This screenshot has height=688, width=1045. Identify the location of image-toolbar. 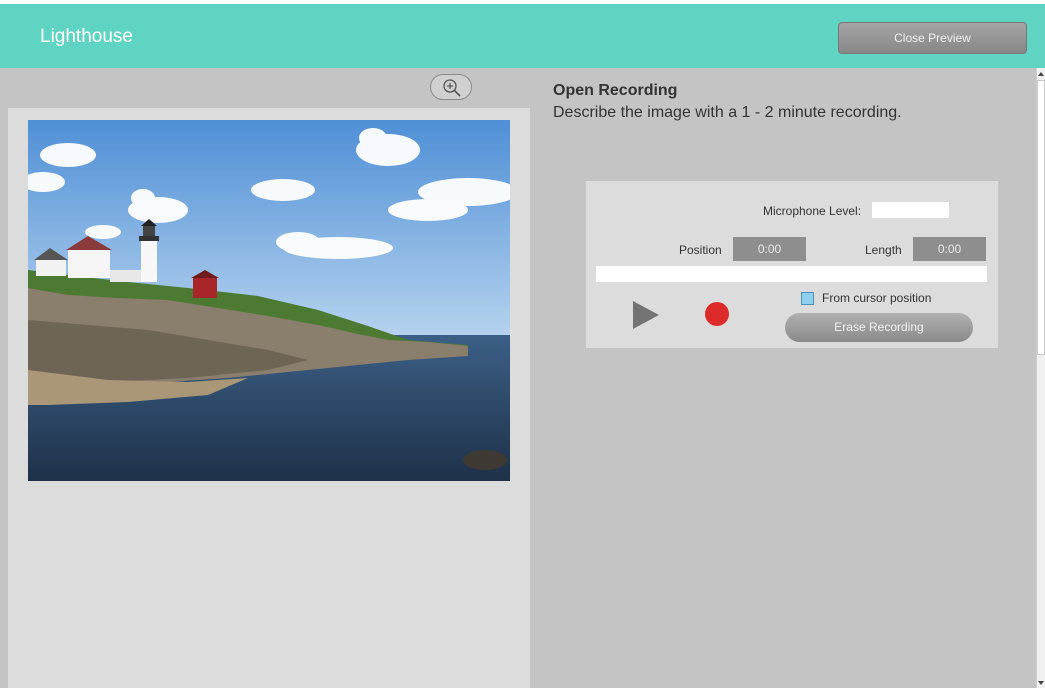
(269, 88).